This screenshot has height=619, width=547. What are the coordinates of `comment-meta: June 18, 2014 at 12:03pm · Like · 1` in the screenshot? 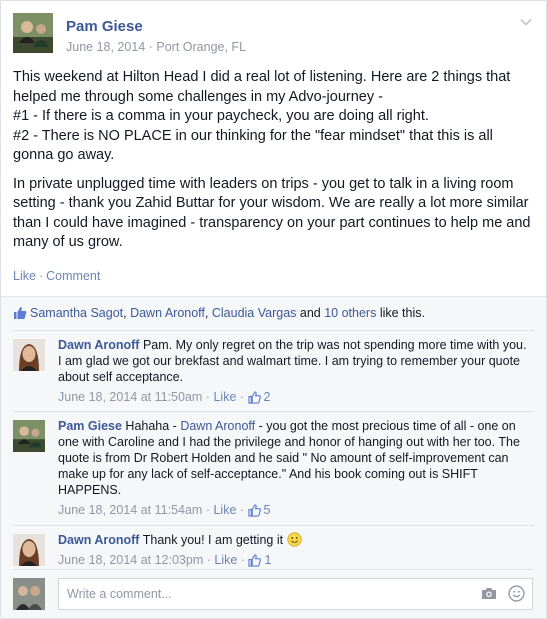 It's located at (295, 560).